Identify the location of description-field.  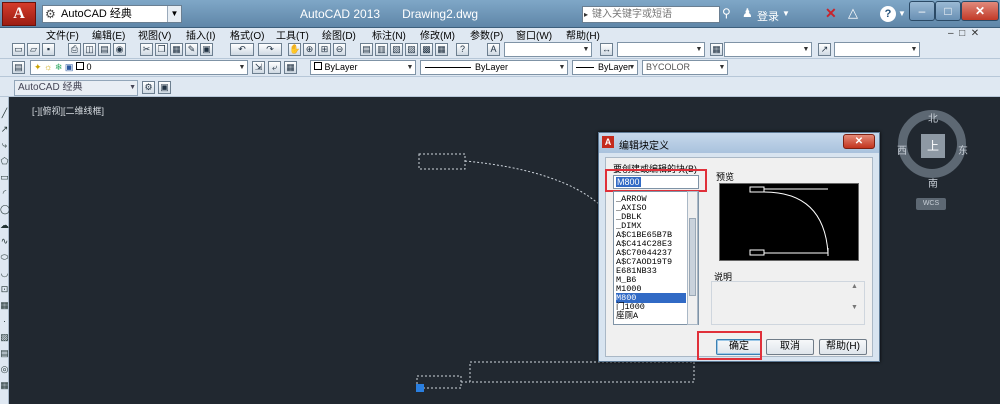
(788, 303).